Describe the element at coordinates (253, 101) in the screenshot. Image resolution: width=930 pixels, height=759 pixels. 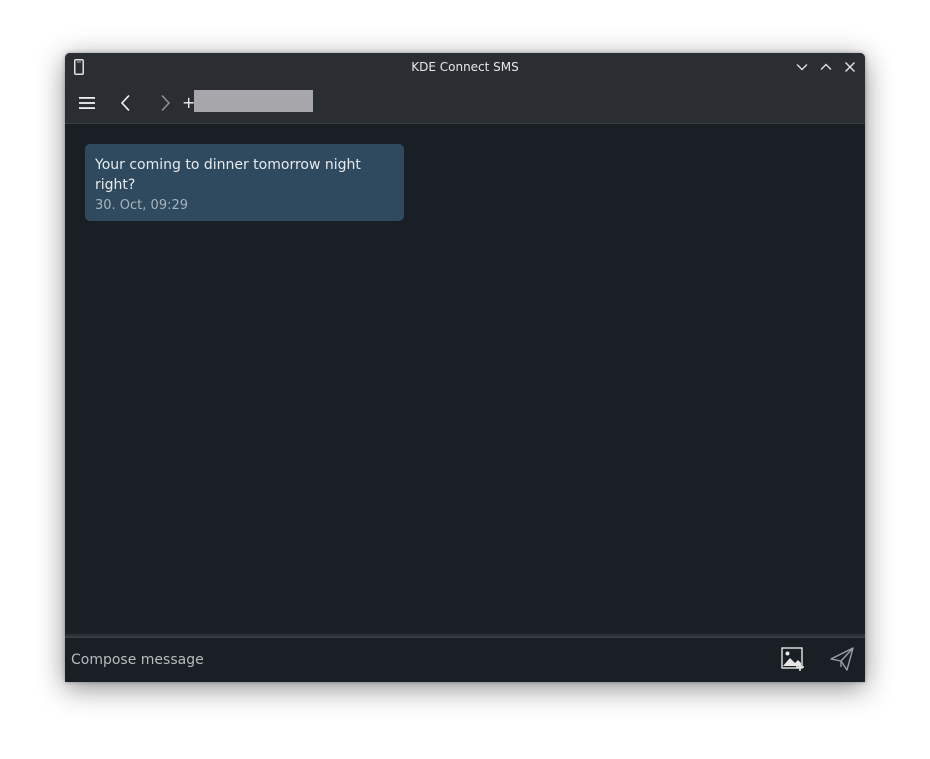
I see `redacted-contact-number` at that location.